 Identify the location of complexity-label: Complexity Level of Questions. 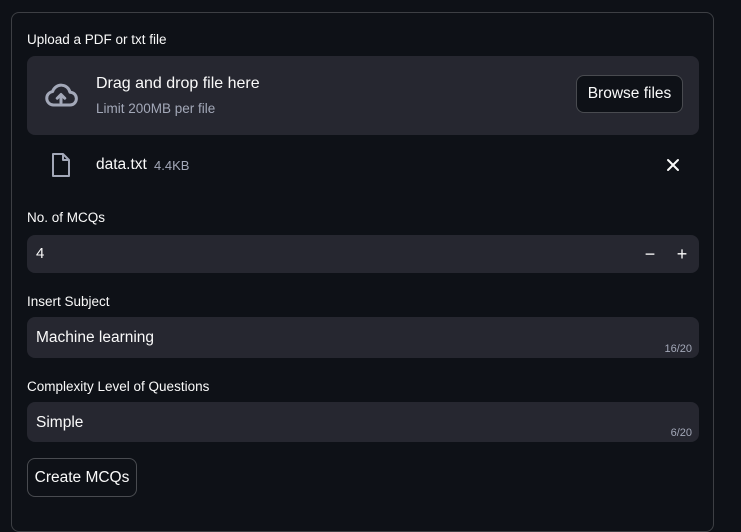
(118, 386).